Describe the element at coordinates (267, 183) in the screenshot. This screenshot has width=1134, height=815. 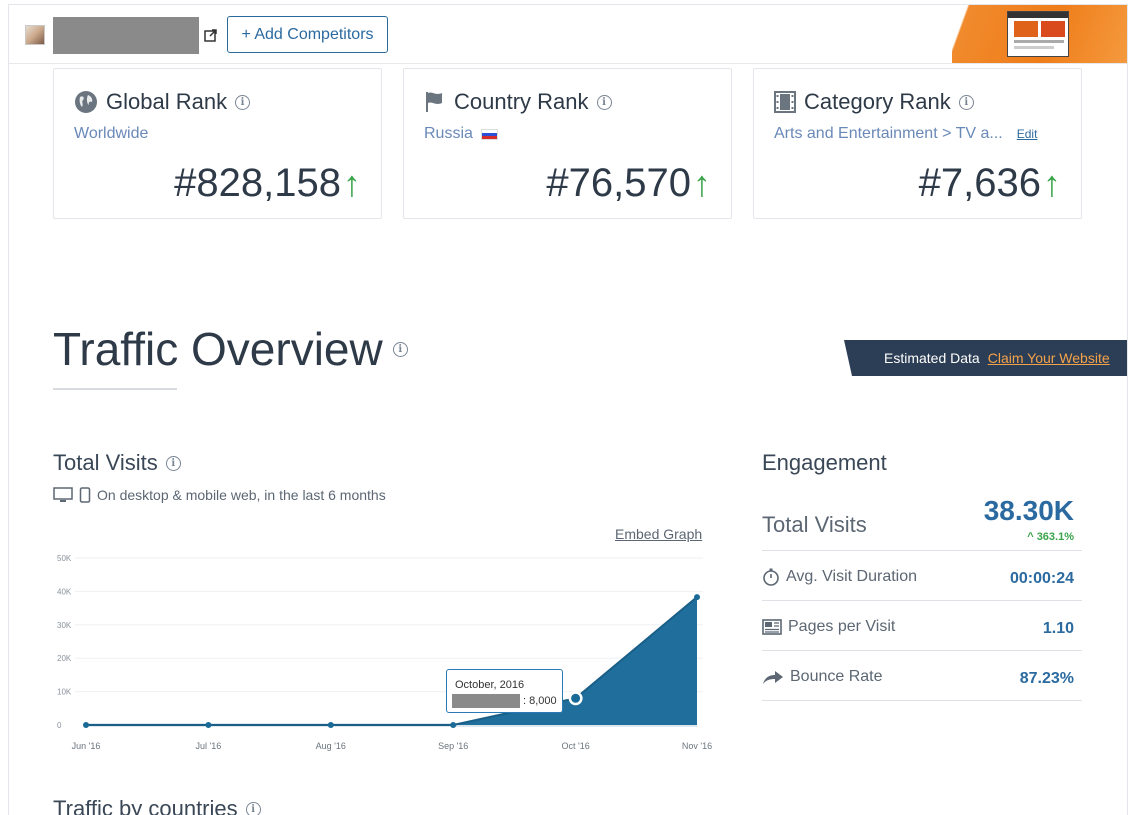
I see `global-rank-value-row: #828,158 ↑` at that location.